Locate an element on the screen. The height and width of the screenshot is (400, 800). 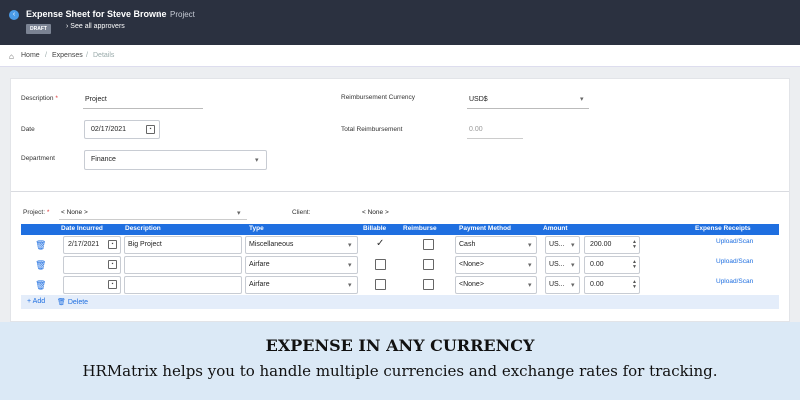
delete-label: Delete is located at coordinates (78, 302).